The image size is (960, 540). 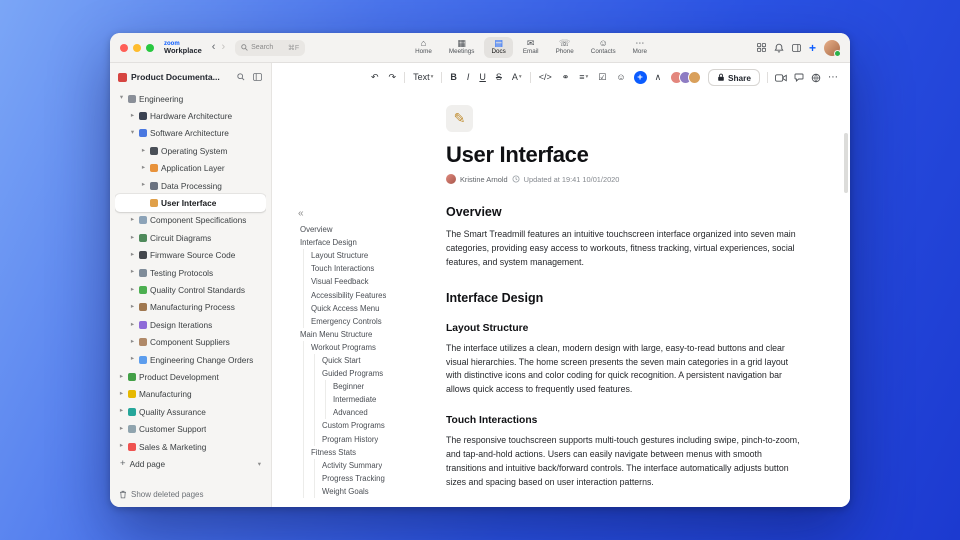 I want to click on video-icon, so click(x=781, y=77).